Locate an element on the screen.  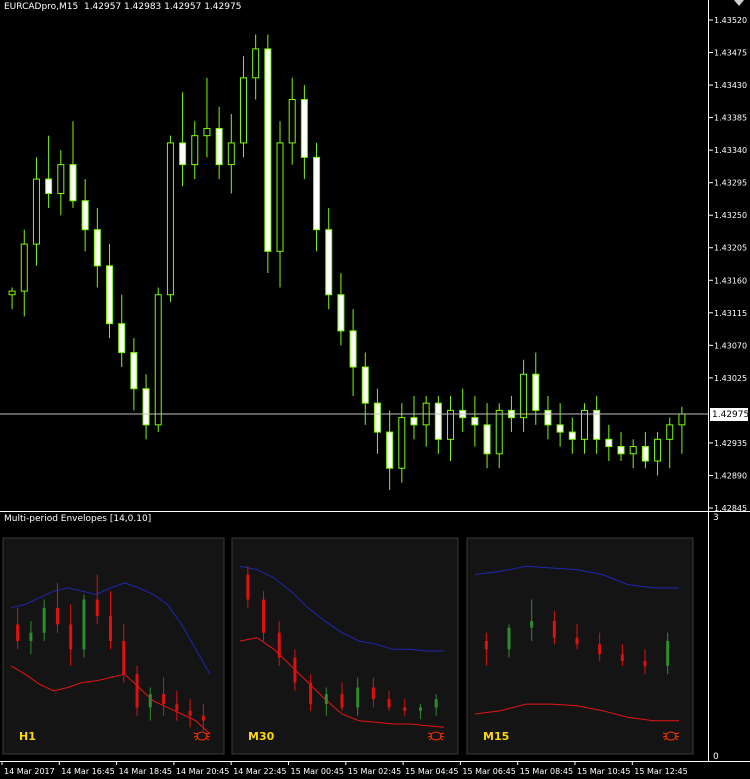
time-tick-label: 14 Mar 18:45 is located at coordinates (145, 771).